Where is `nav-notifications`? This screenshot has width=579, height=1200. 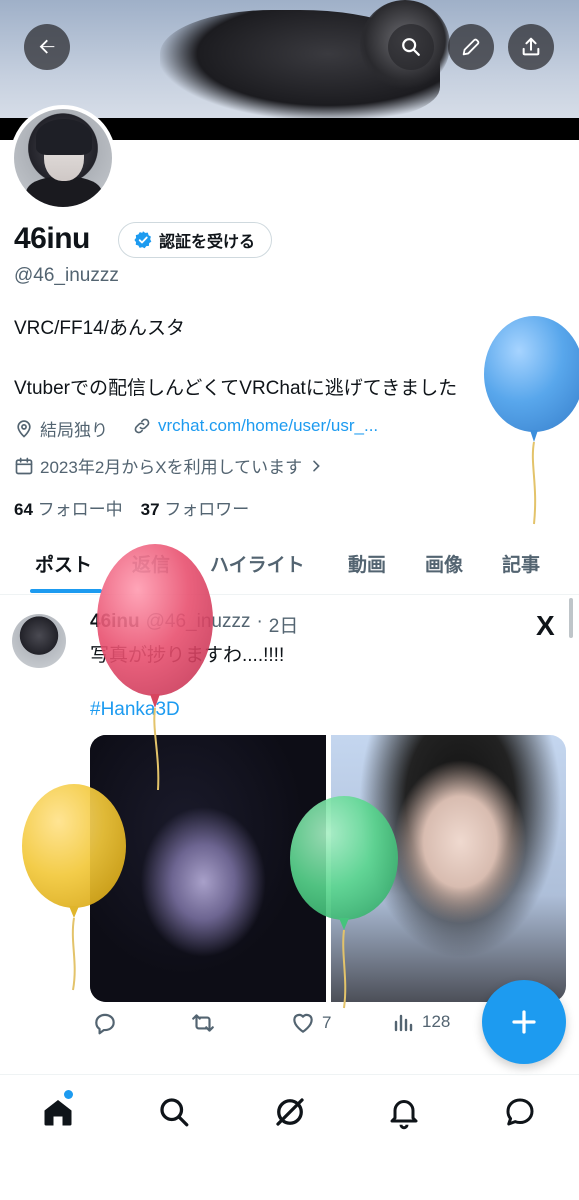 nav-notifications is located at coordinates (404, 1112).